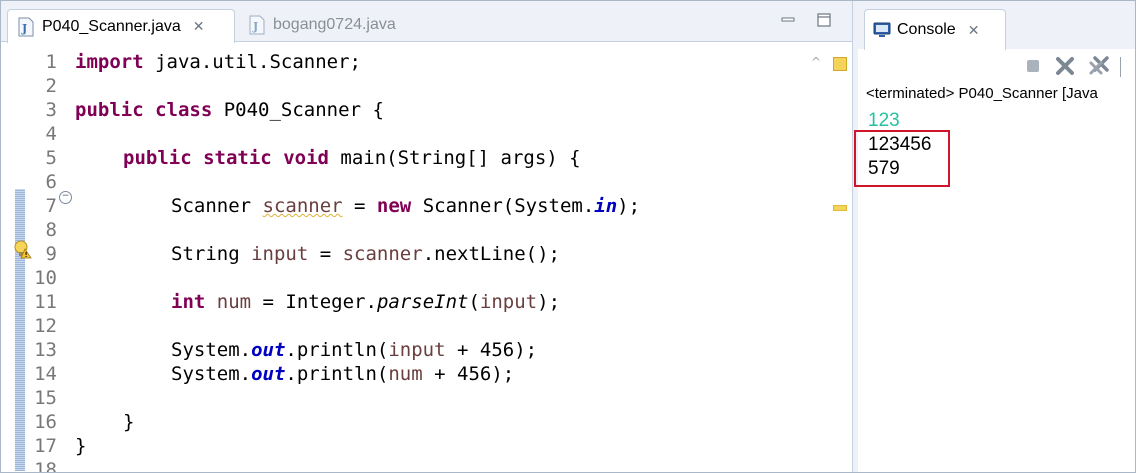 The width and height of the screenshot is (1136, 473). Describe the element at coordinates (184, 110) in the screenshot. I see `keyword: class` at that location.